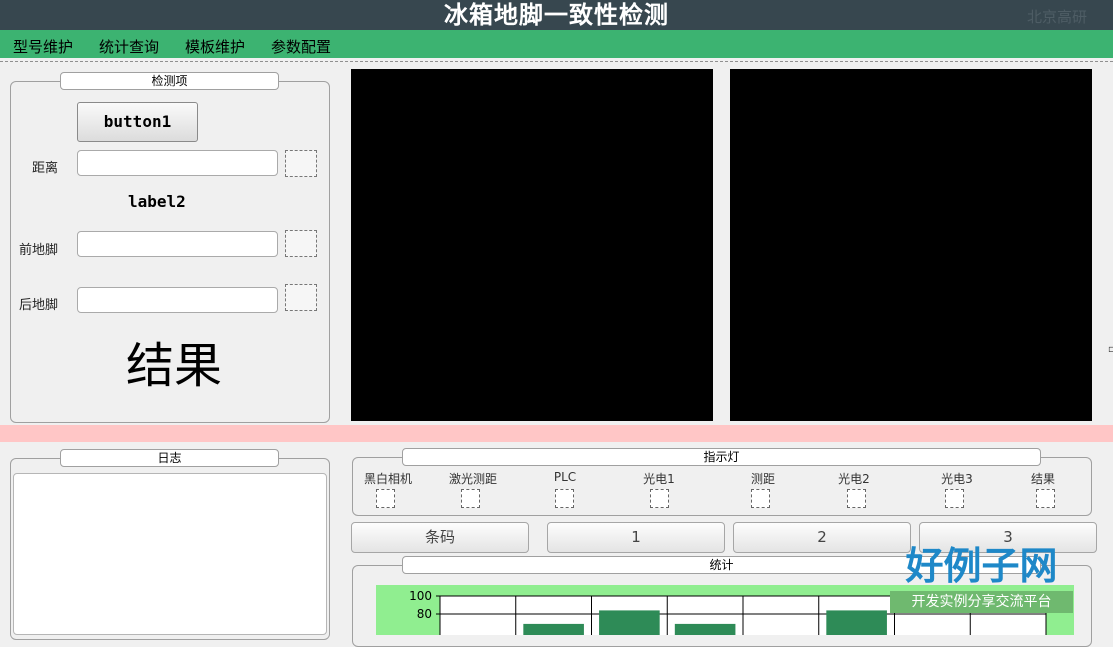  Describe the element at coordinates (472, 479) in the screenshot. I see `indicator-label-laser-ranging: 激光测距` at that location.